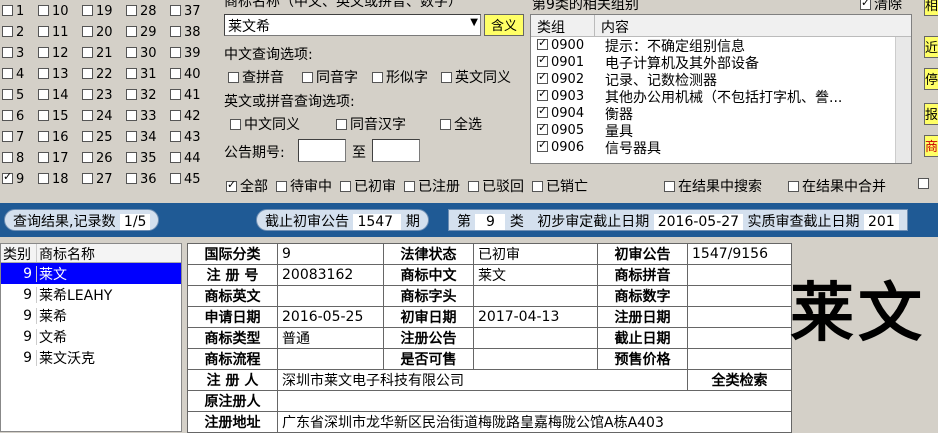 The width and height of the screenshot is (938, 433). What do you see at coordinates (97, 53) in the screenshot?
I see `class-checkbox-21: 21` at bounding box center [97, 53].